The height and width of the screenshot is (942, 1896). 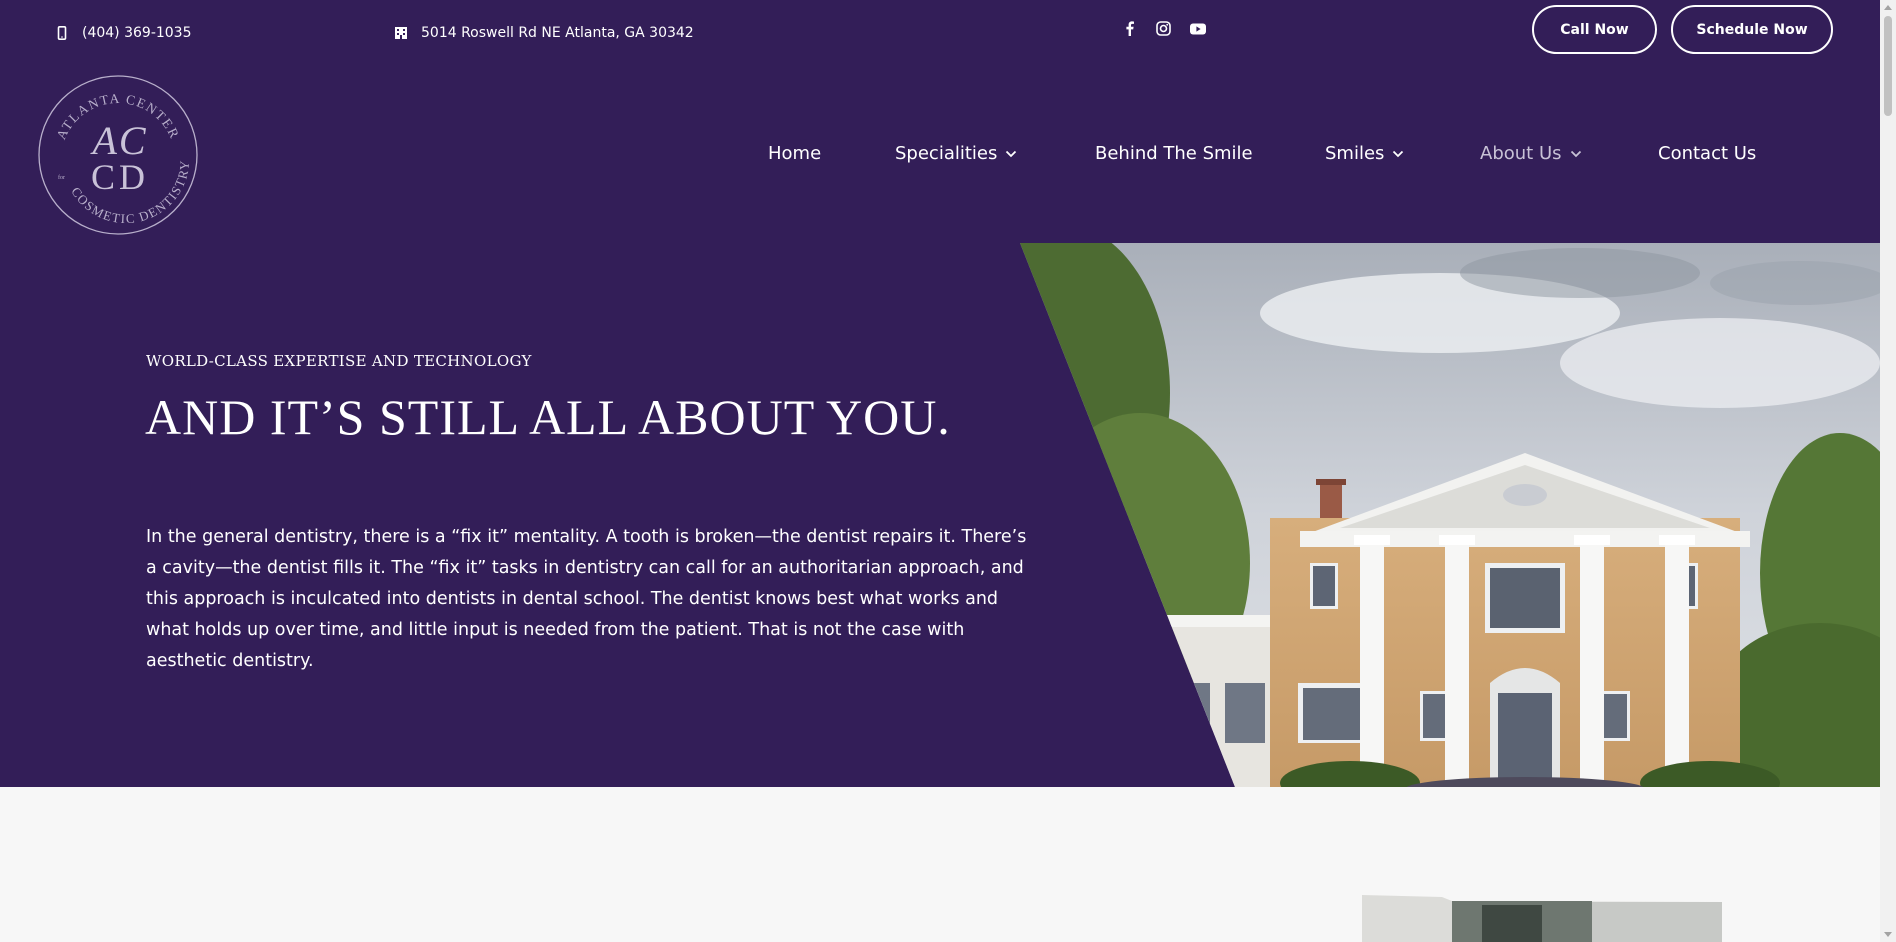 I want to click on section-image, so click(x=1542, y=918).